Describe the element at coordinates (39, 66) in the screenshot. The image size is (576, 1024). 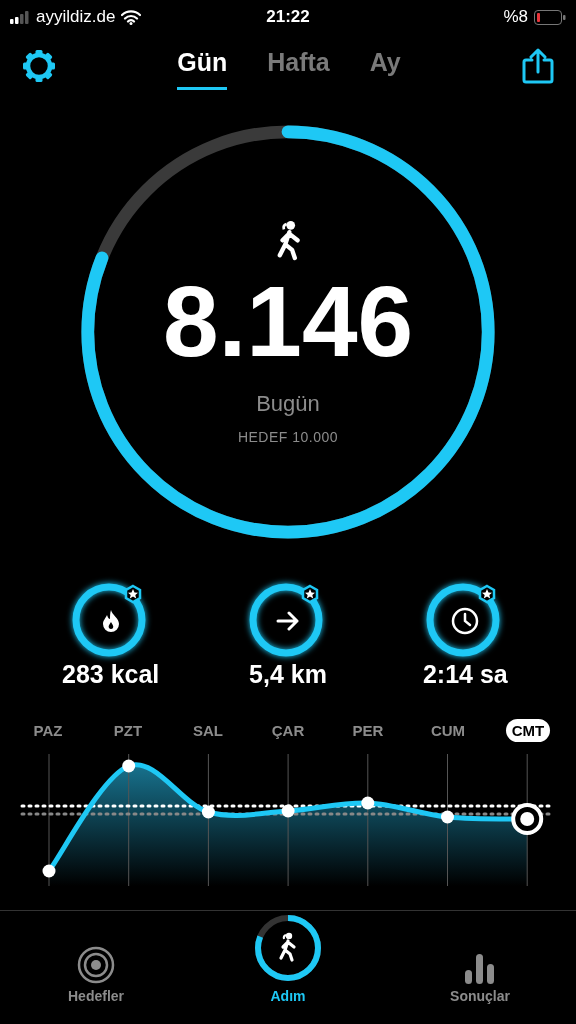
I see `settings-icon` at that location.